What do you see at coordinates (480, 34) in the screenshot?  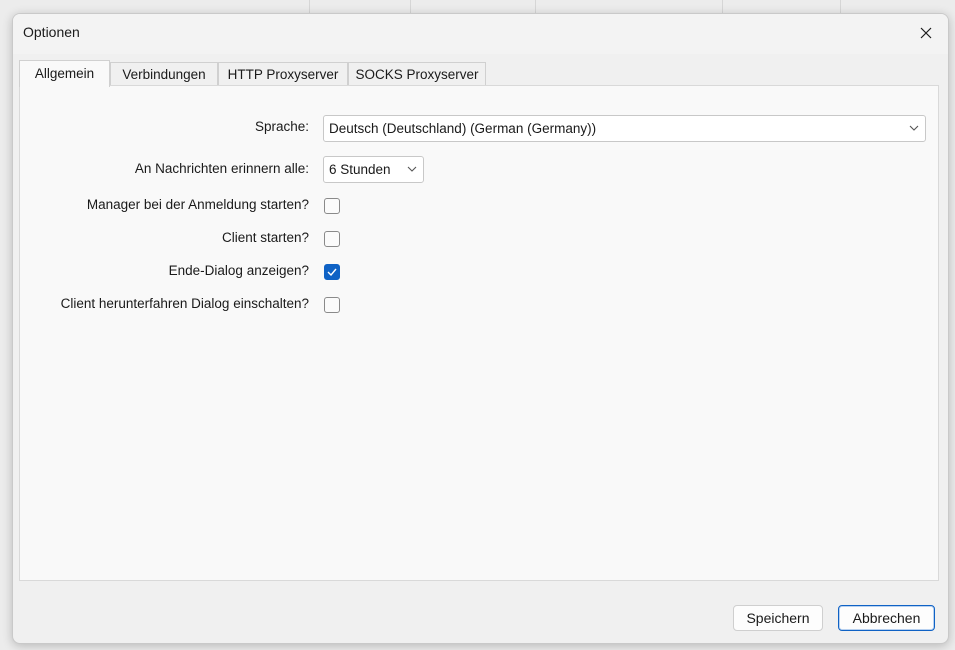 I see `title-bar: Optionen` at bounding box center [480, 34].